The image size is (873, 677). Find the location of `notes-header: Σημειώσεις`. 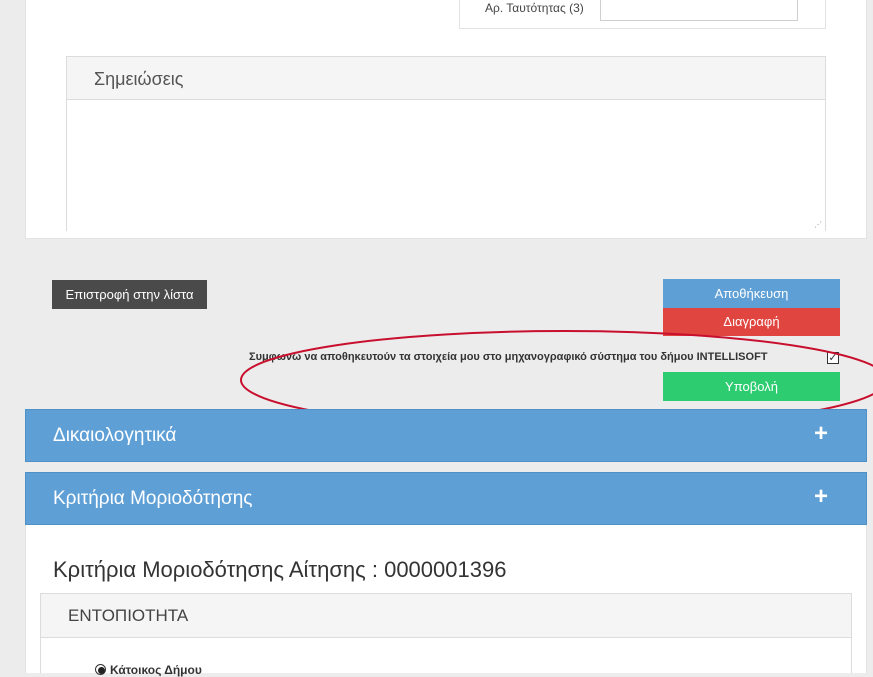

notes-header: Σημειώσεις is located at coordinates (446, 78).